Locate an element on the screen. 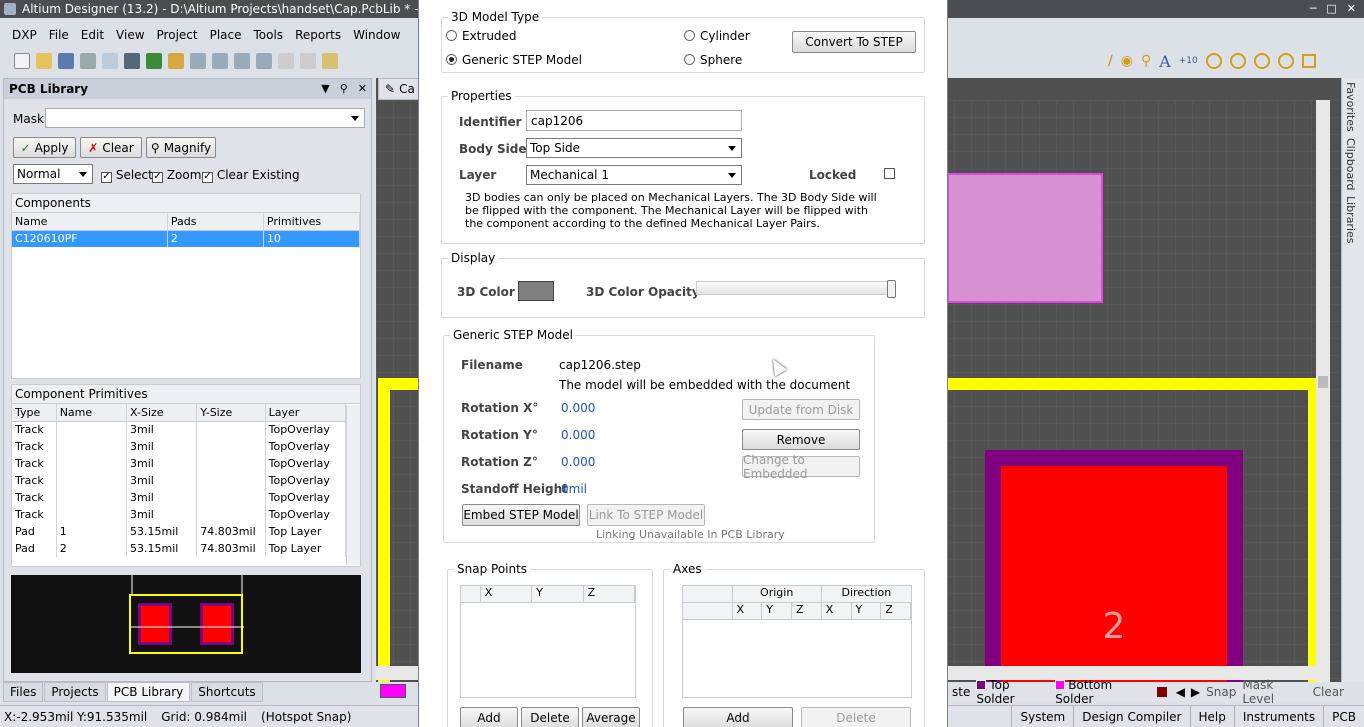 Image resolution: width=1364 pixels, height=727 pixels. coordinate-icon: +10 is located at coordinates (1188, 61).